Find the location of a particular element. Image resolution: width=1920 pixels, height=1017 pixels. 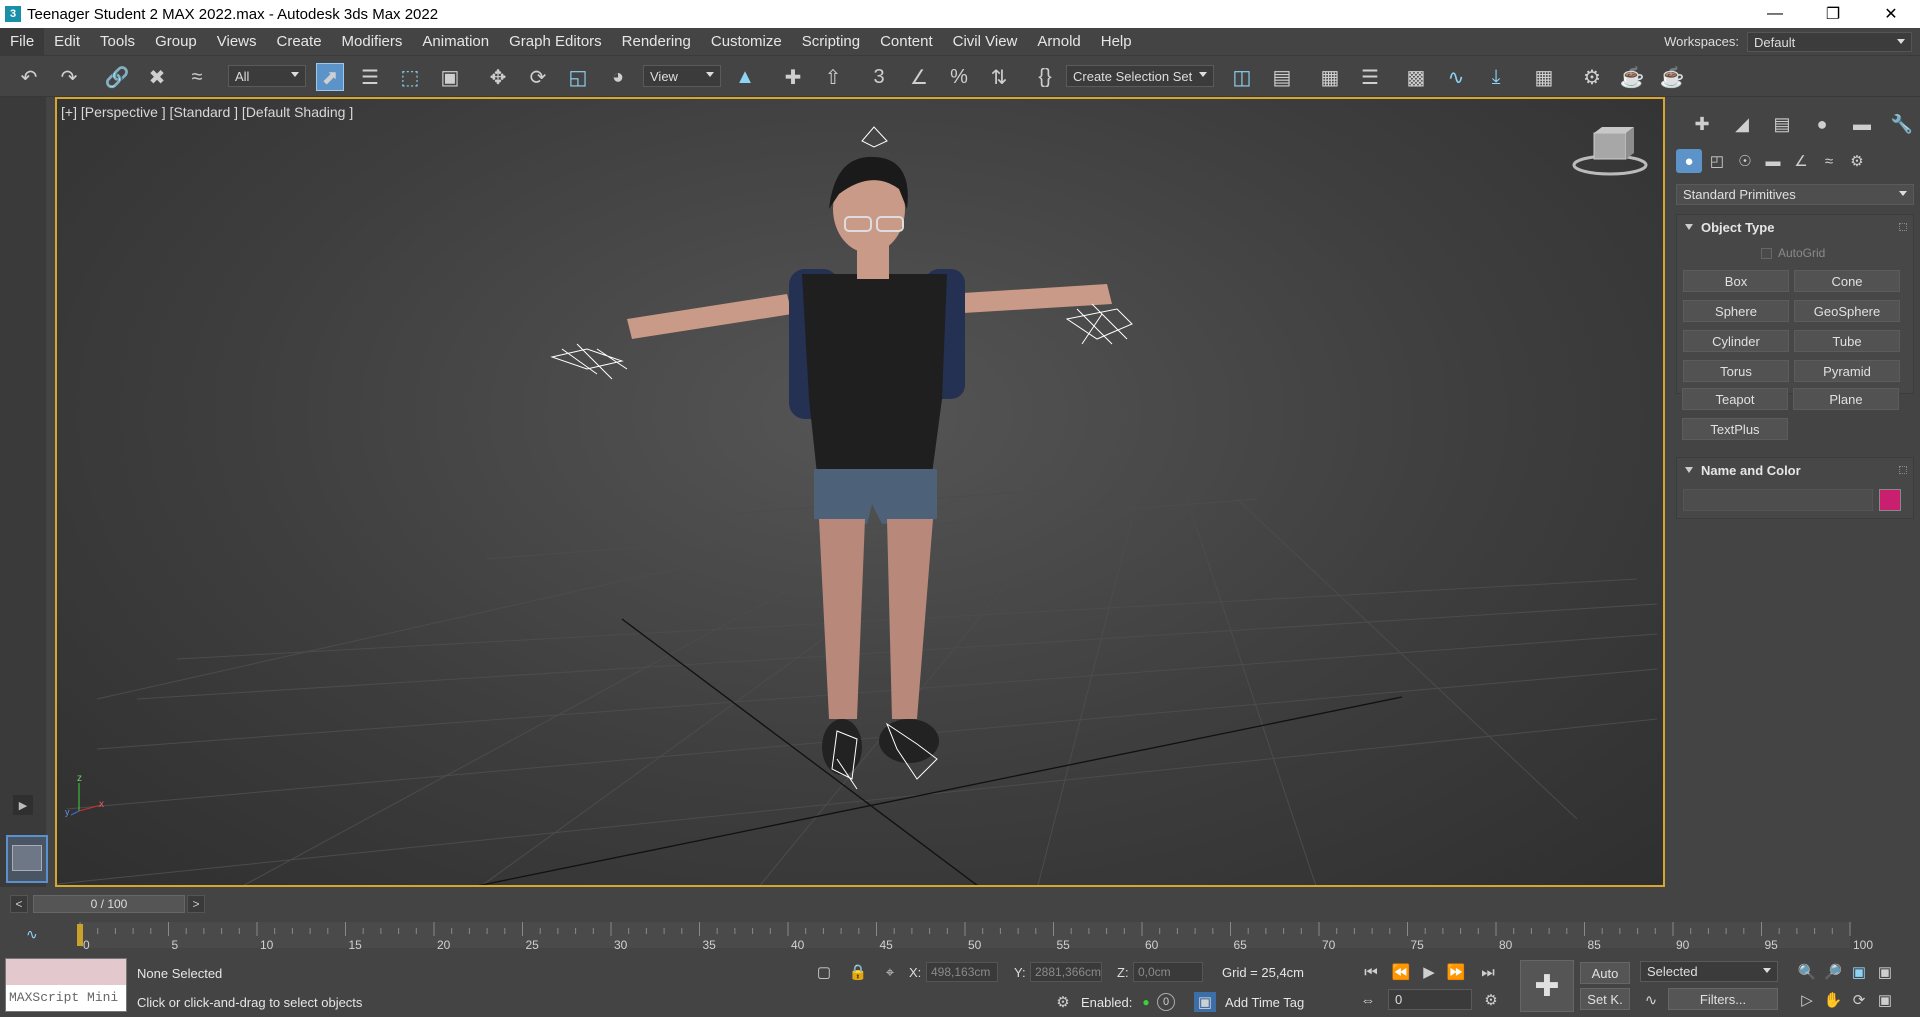

maxscript-listener: MAXScript Mini is located at coordinates (66, 985).